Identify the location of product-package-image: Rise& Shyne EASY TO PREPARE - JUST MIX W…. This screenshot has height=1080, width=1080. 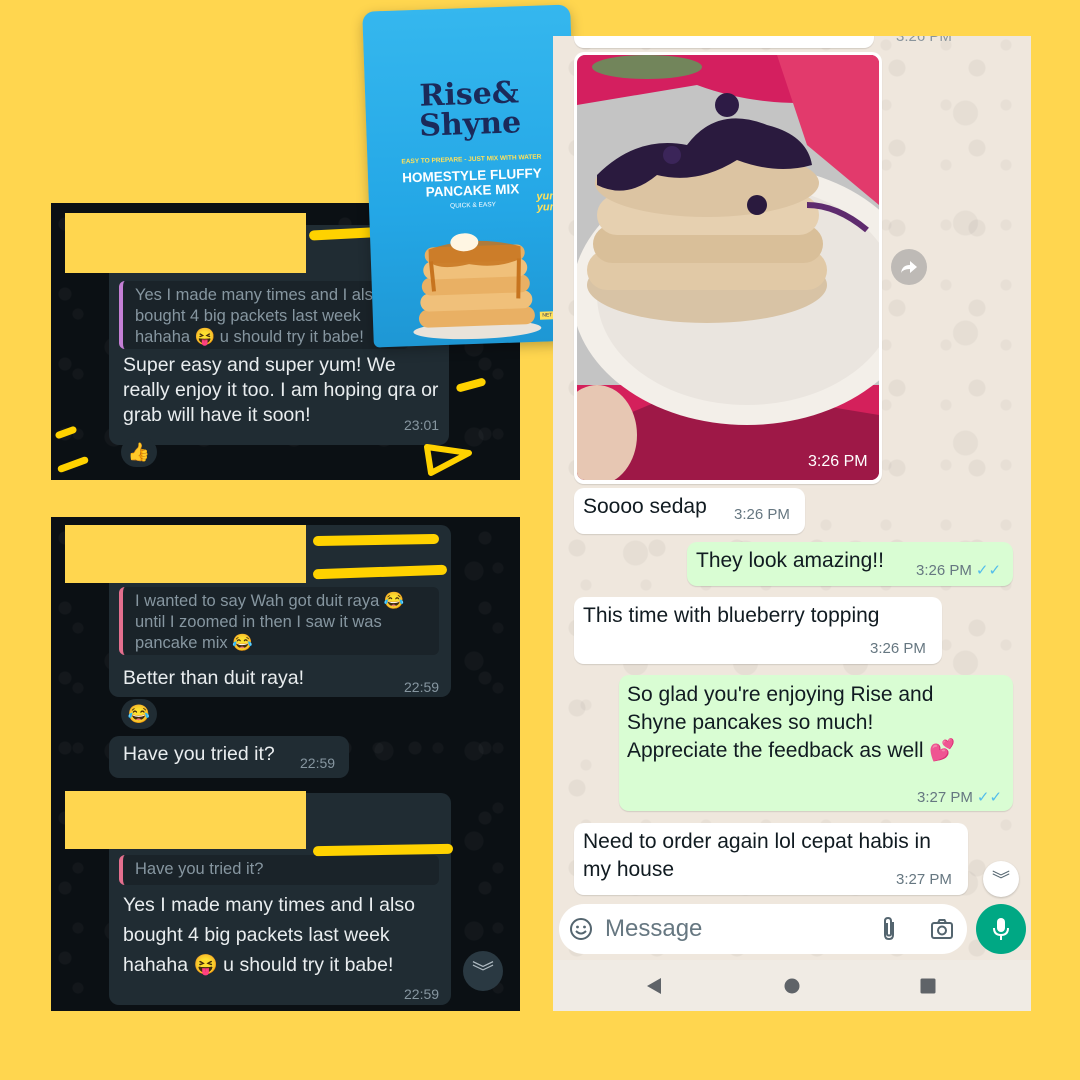
(472, 176).